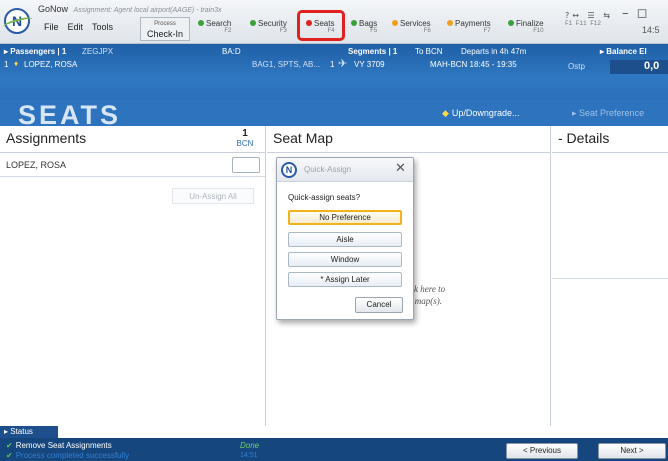 This screenshot has width=668, height=461. I want to click on previous-button: < Previous, so click(542, 451).